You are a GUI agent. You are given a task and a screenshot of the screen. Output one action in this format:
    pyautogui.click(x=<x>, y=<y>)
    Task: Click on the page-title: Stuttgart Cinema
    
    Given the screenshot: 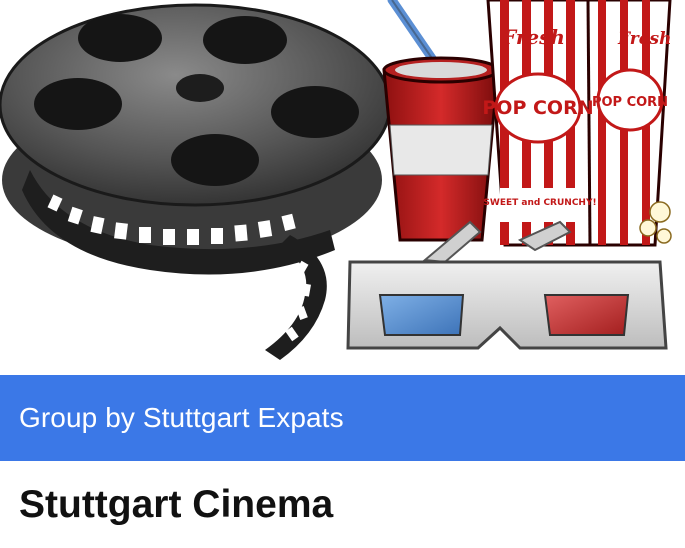 What is the action you would take?
    pyautogui.click(x=176, y=504)
    